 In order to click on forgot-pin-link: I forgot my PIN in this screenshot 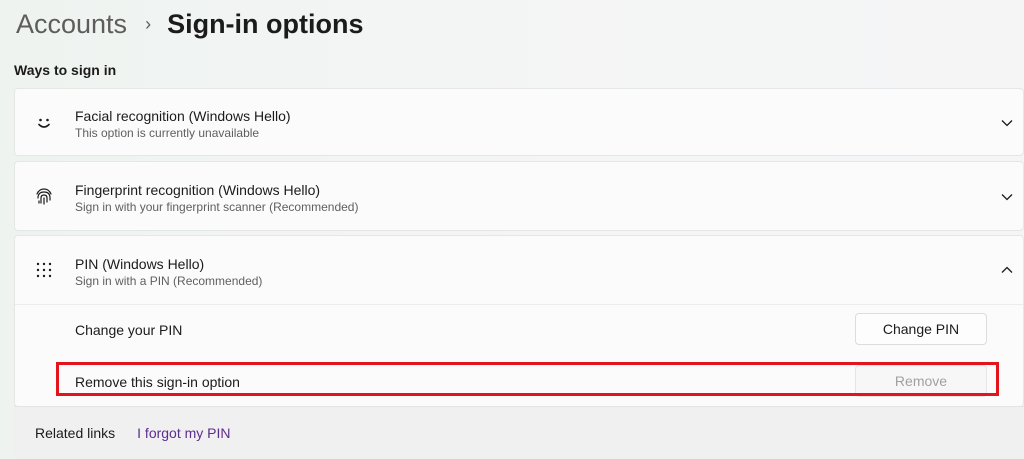, I will do `click(183, 433)`.